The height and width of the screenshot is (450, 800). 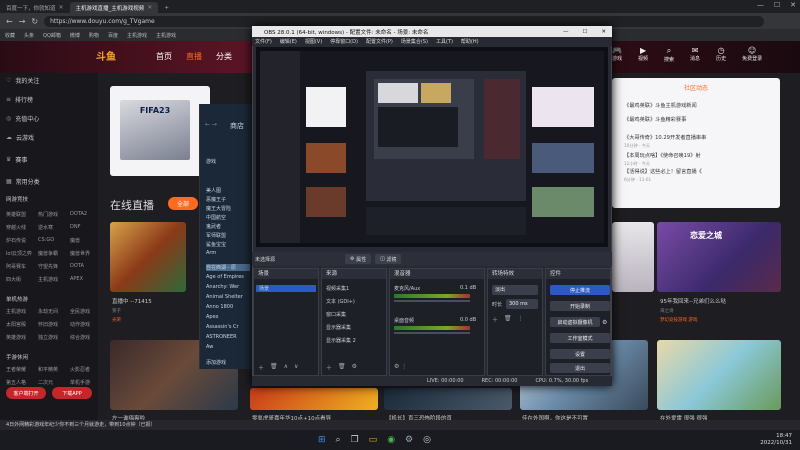 What do you see at coordinates (695, 54) in the screenshot?
I see `header-message: ✉ 消息` at bounding box center [695, 54].